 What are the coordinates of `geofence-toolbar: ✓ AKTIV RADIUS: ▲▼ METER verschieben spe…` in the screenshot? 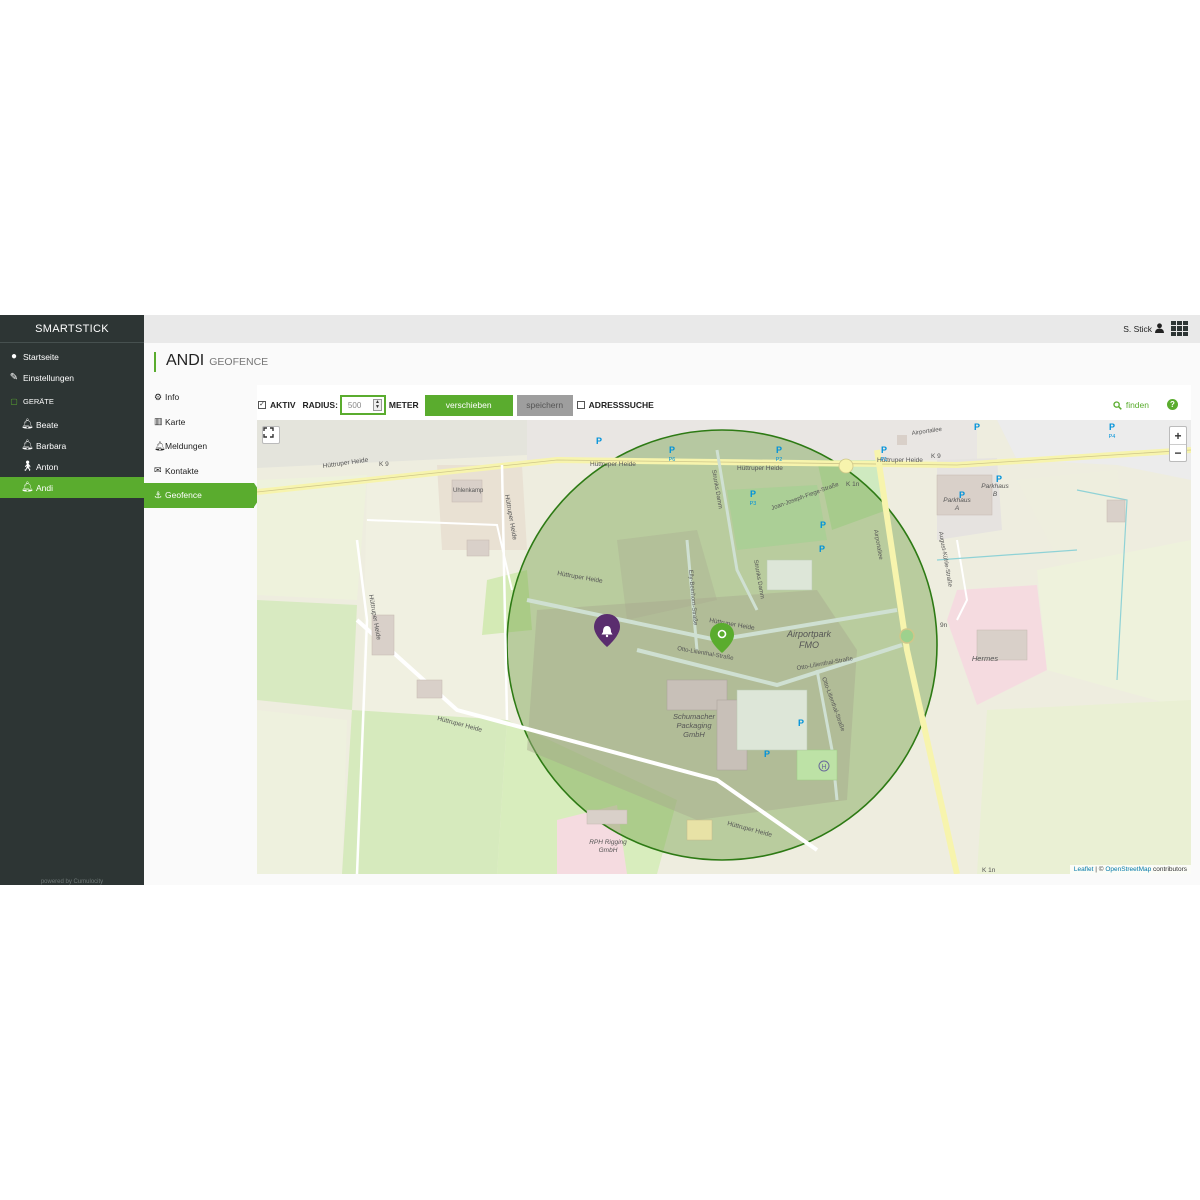 It's located at (724, 405).